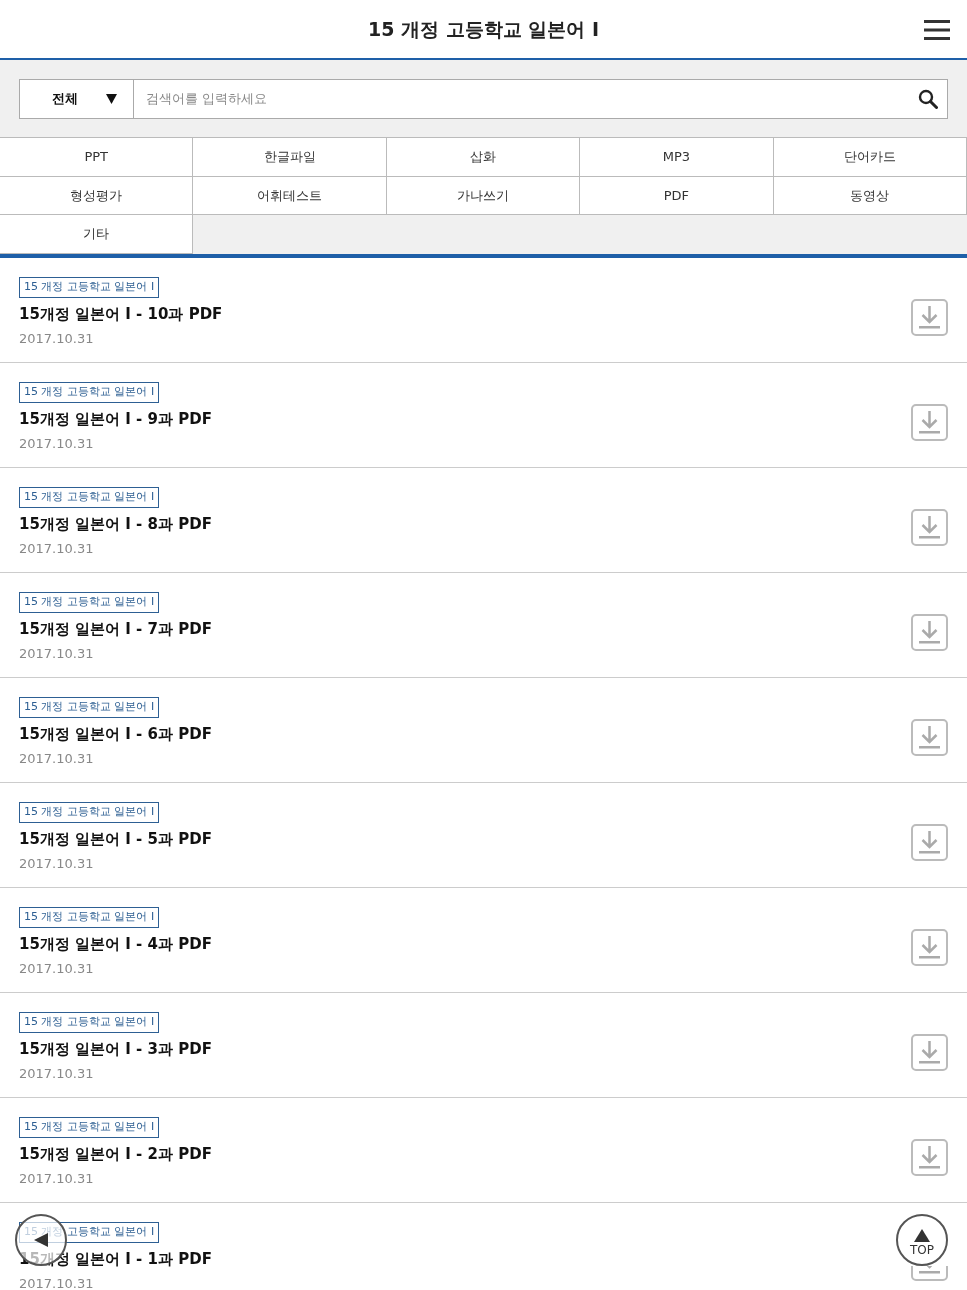  I want to click on category-tab: 형성평가, so click(97, 196).